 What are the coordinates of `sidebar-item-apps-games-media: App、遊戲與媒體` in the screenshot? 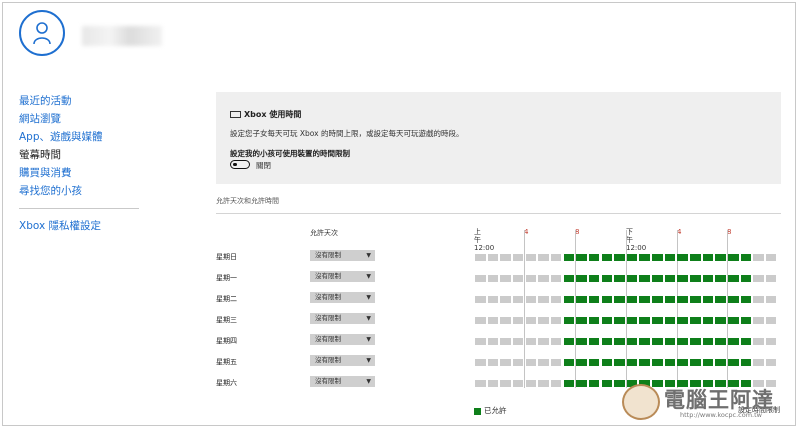 It's located at (79, 137).